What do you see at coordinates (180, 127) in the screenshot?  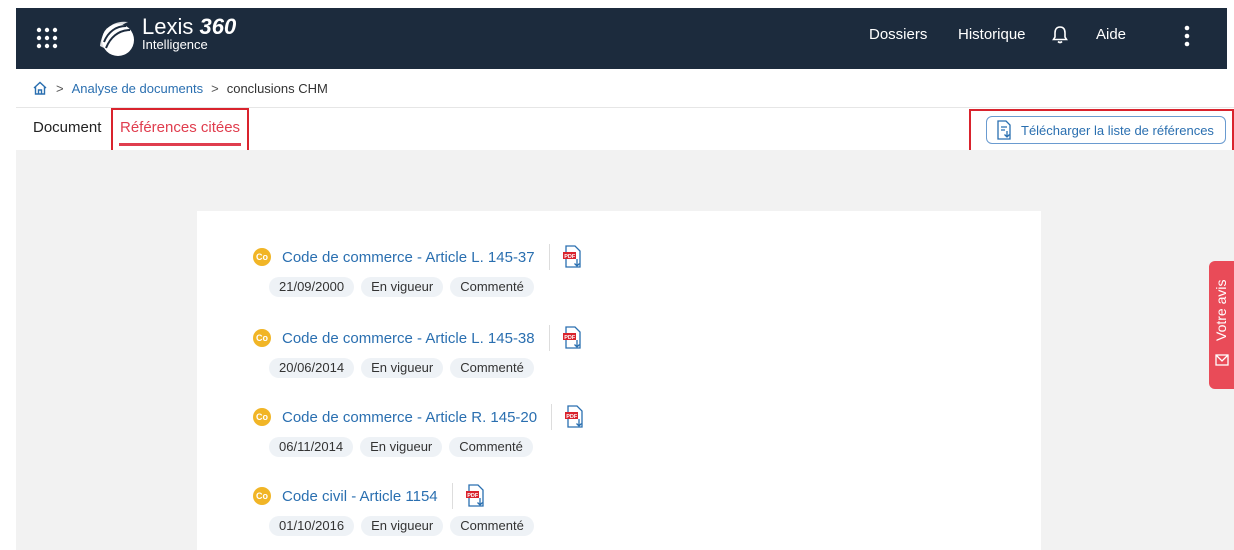 I see `tab-references-citees: Références citées` at bounding box center [180, 127].